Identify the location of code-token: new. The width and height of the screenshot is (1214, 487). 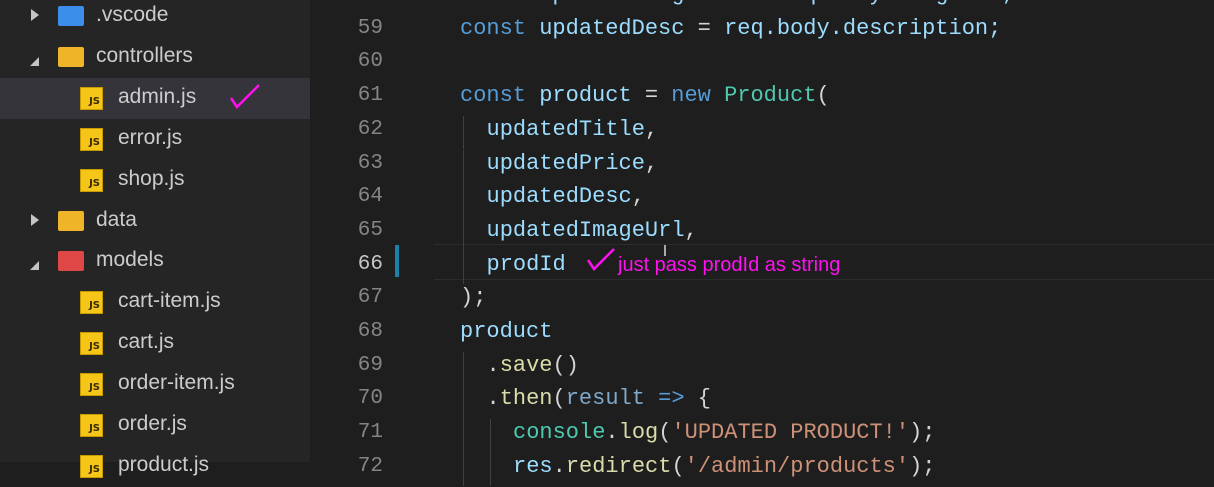
(698, 96).